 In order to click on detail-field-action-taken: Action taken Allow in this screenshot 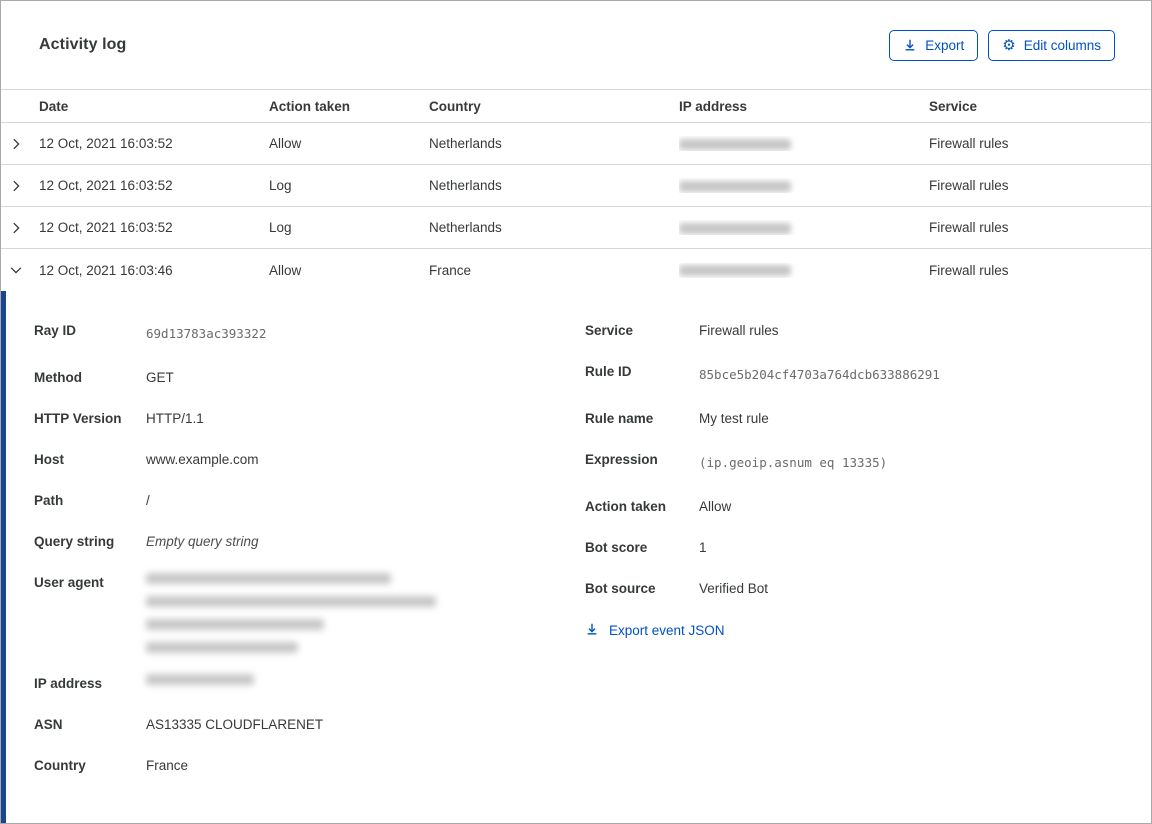, I will do `click(858, 507)`.